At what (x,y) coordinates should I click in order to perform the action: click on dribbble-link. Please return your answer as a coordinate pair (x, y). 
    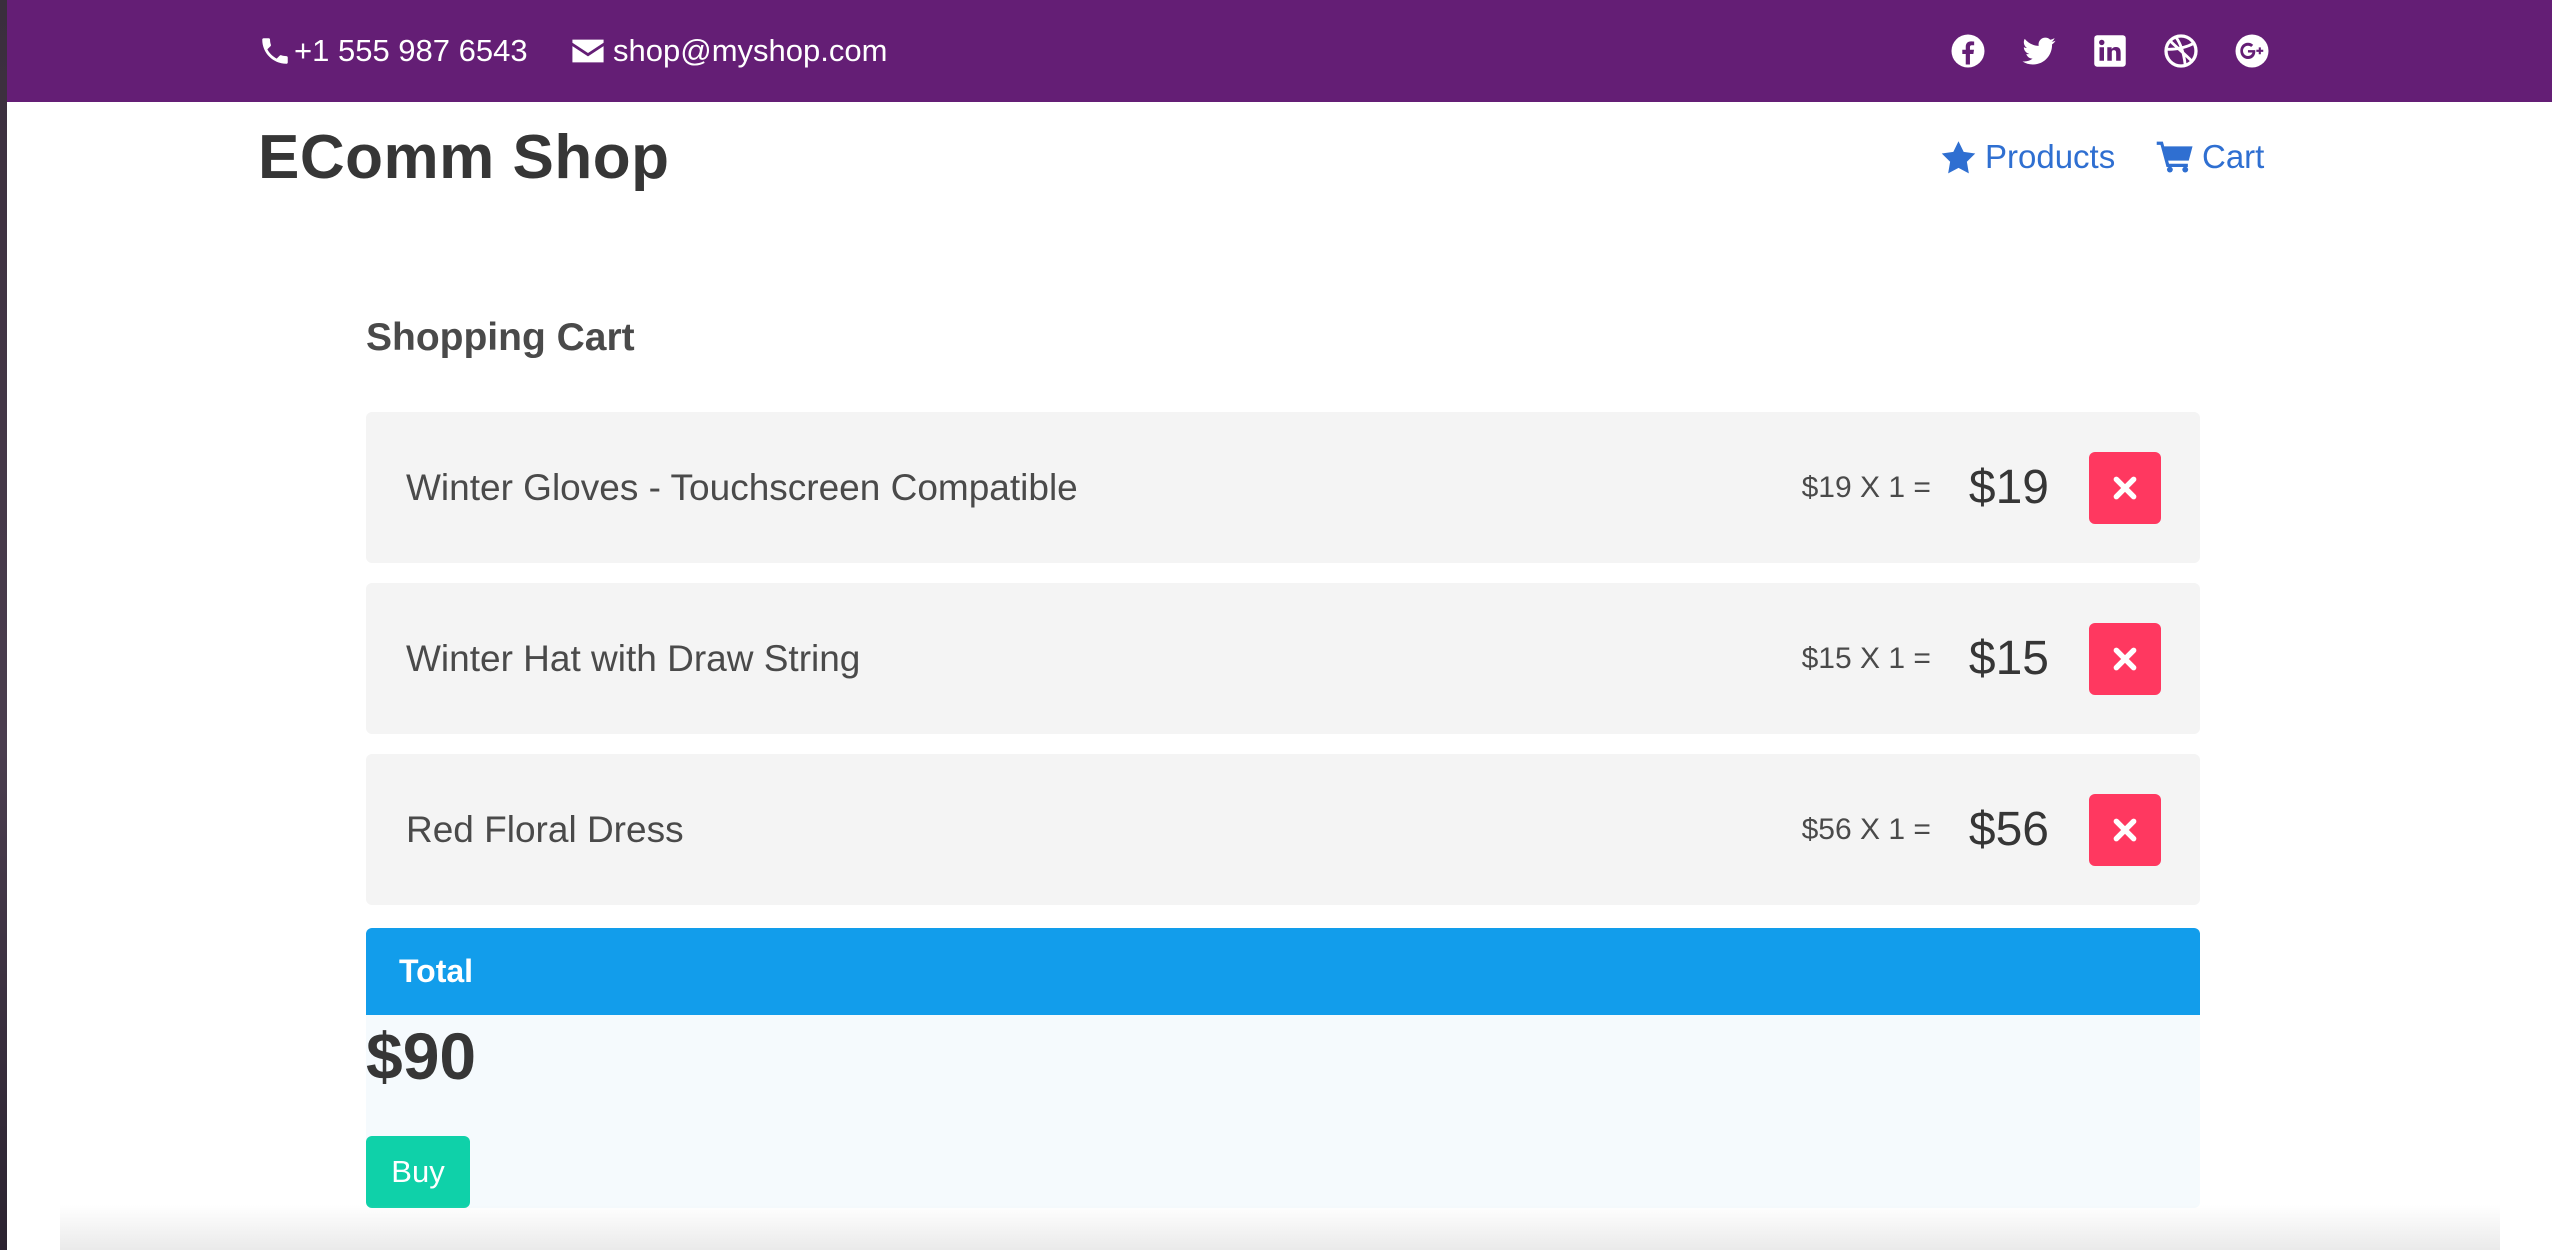
    Looking at the image, I should click on (2181, 51).